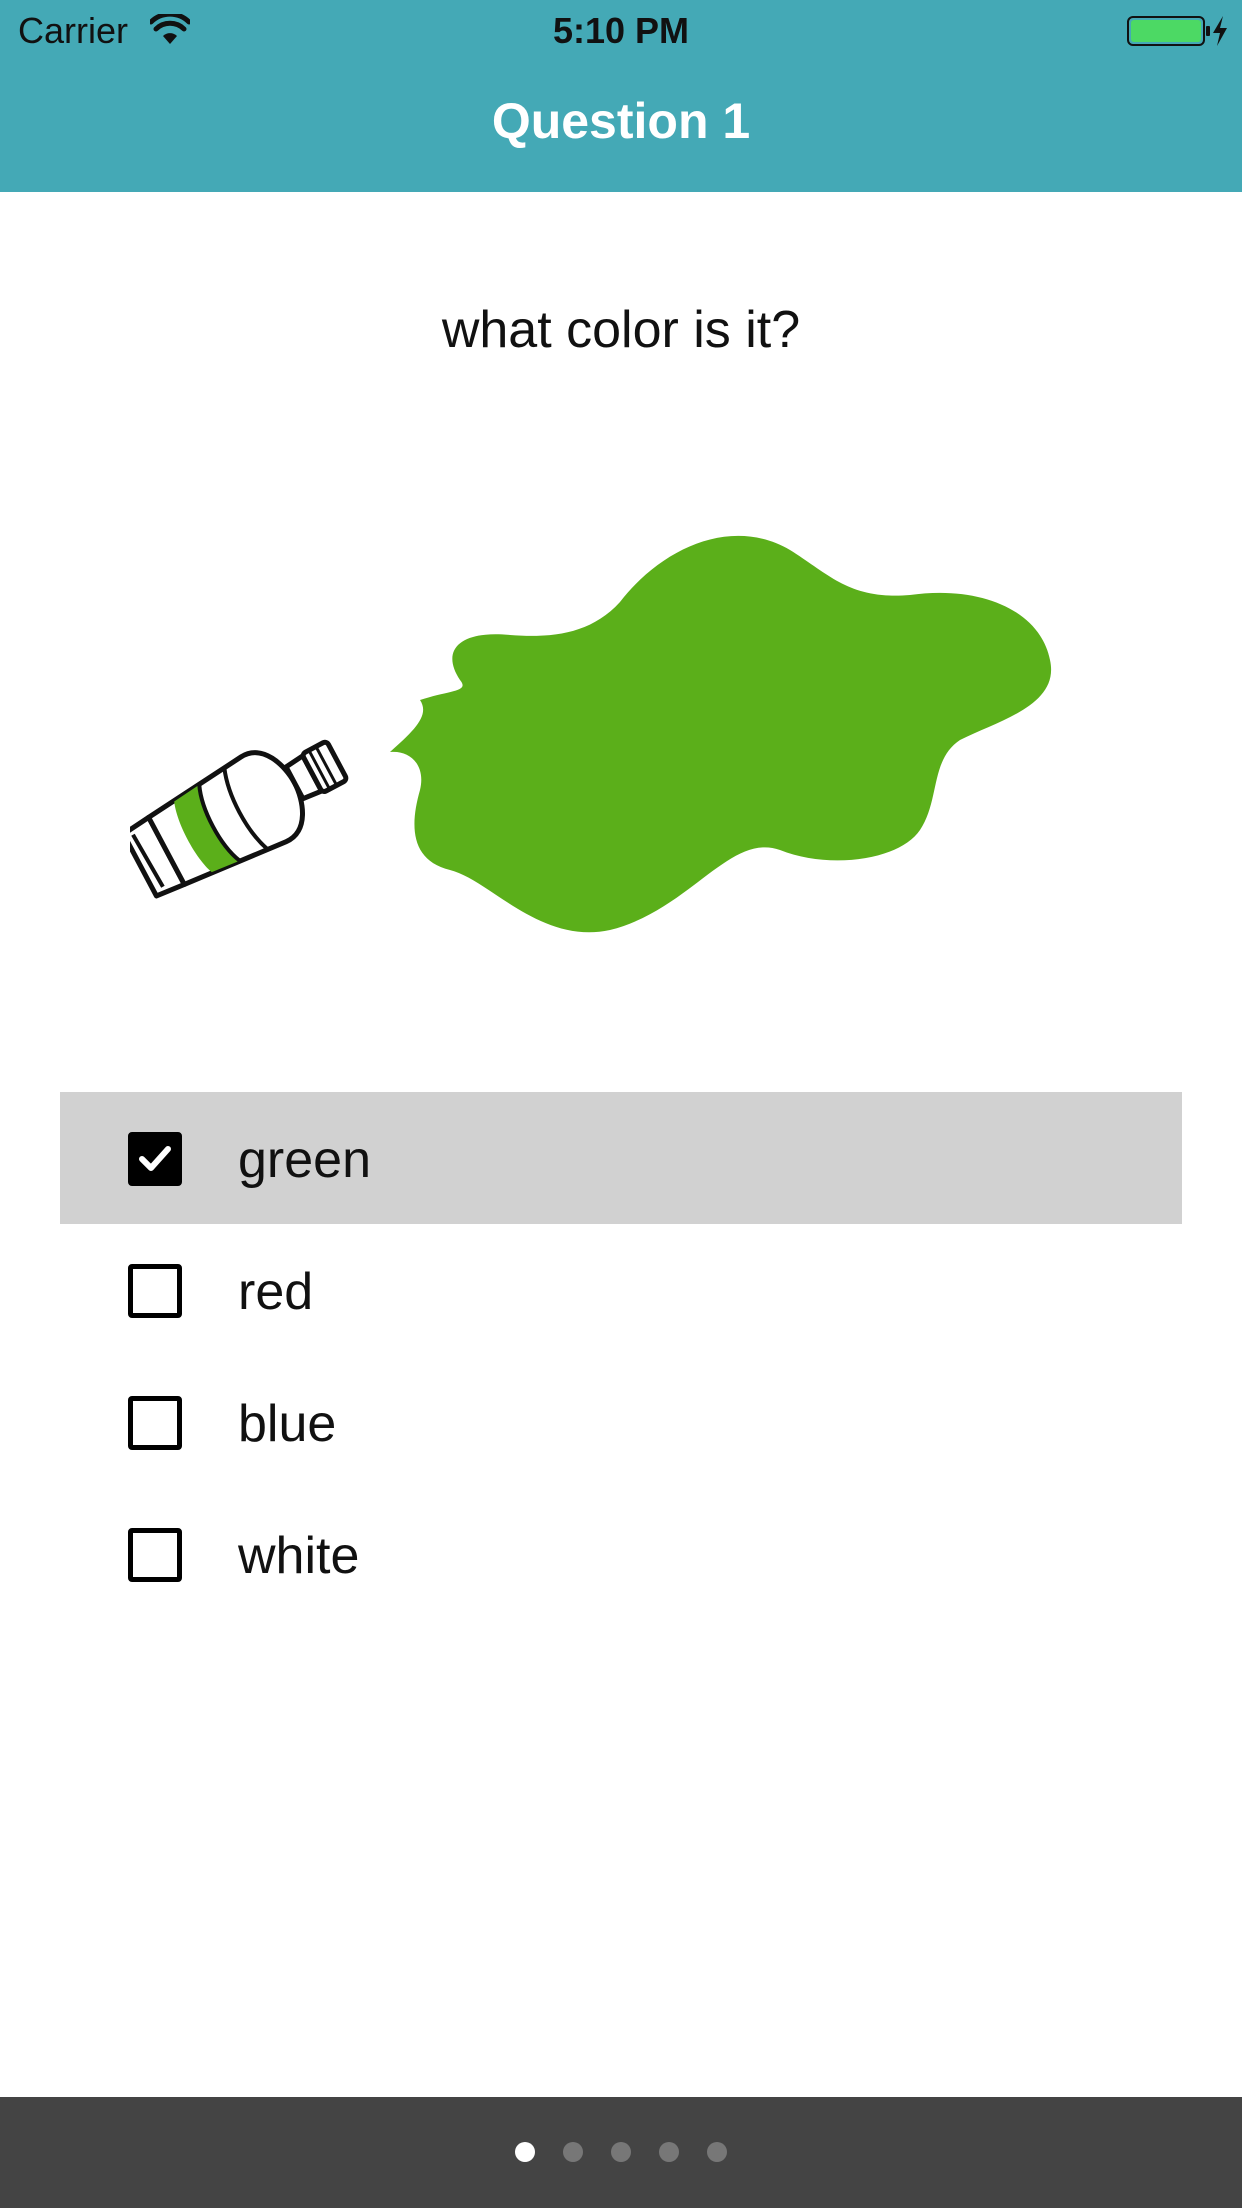 The image size is (1242, 2208). I want to click on clock: 5:10 PM, so click(621, 30).